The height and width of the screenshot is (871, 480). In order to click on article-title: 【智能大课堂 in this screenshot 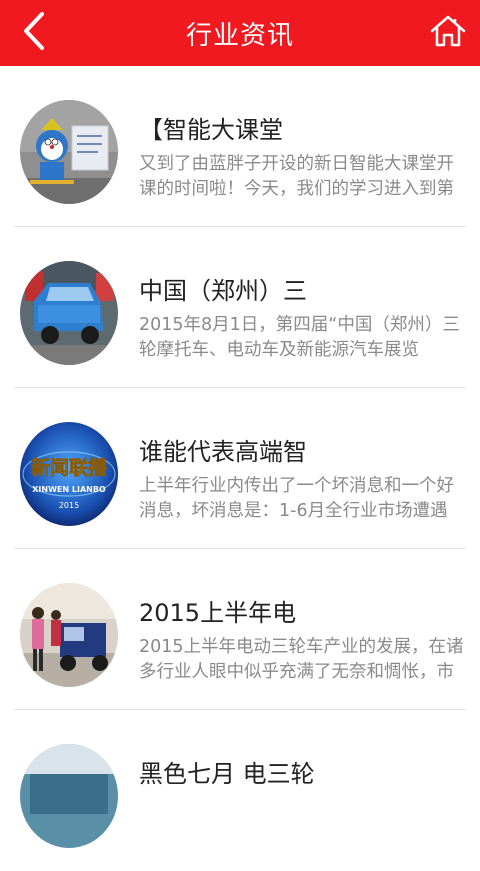, I will do `click(211, 130)`.